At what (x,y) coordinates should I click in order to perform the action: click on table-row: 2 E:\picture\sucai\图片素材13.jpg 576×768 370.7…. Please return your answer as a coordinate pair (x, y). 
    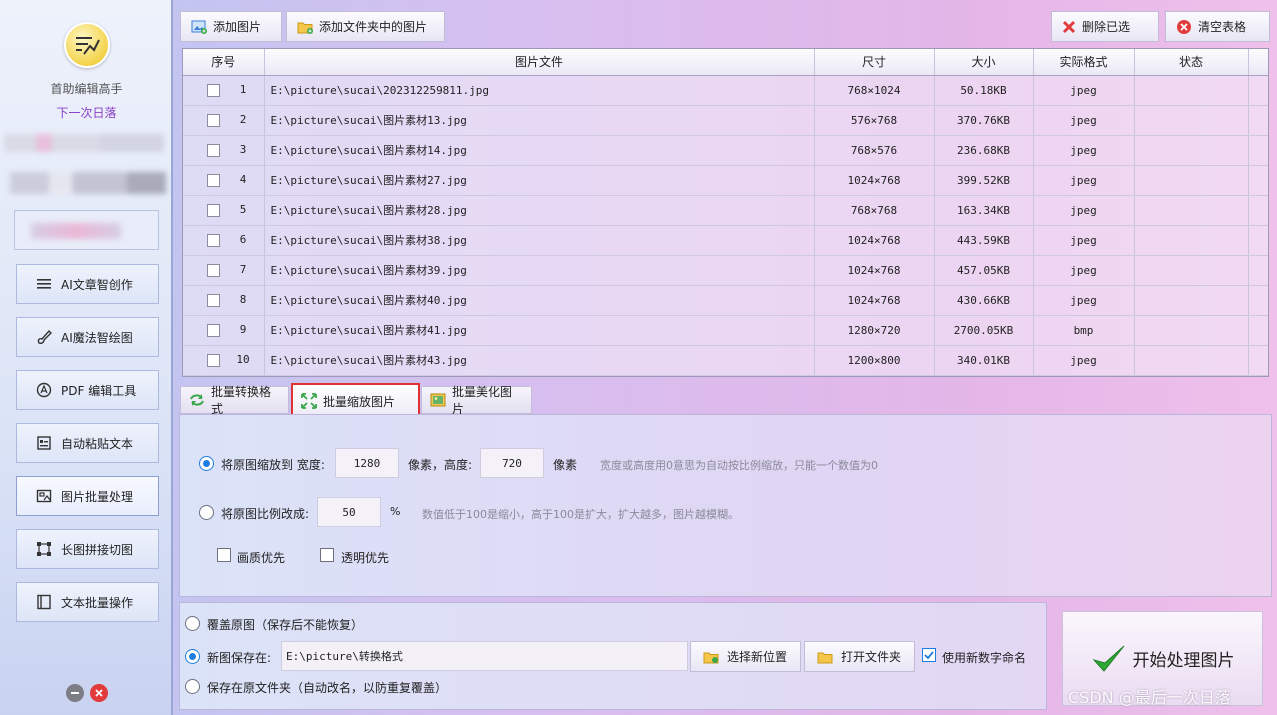
    Looking at the image, I should click on (725, 120).